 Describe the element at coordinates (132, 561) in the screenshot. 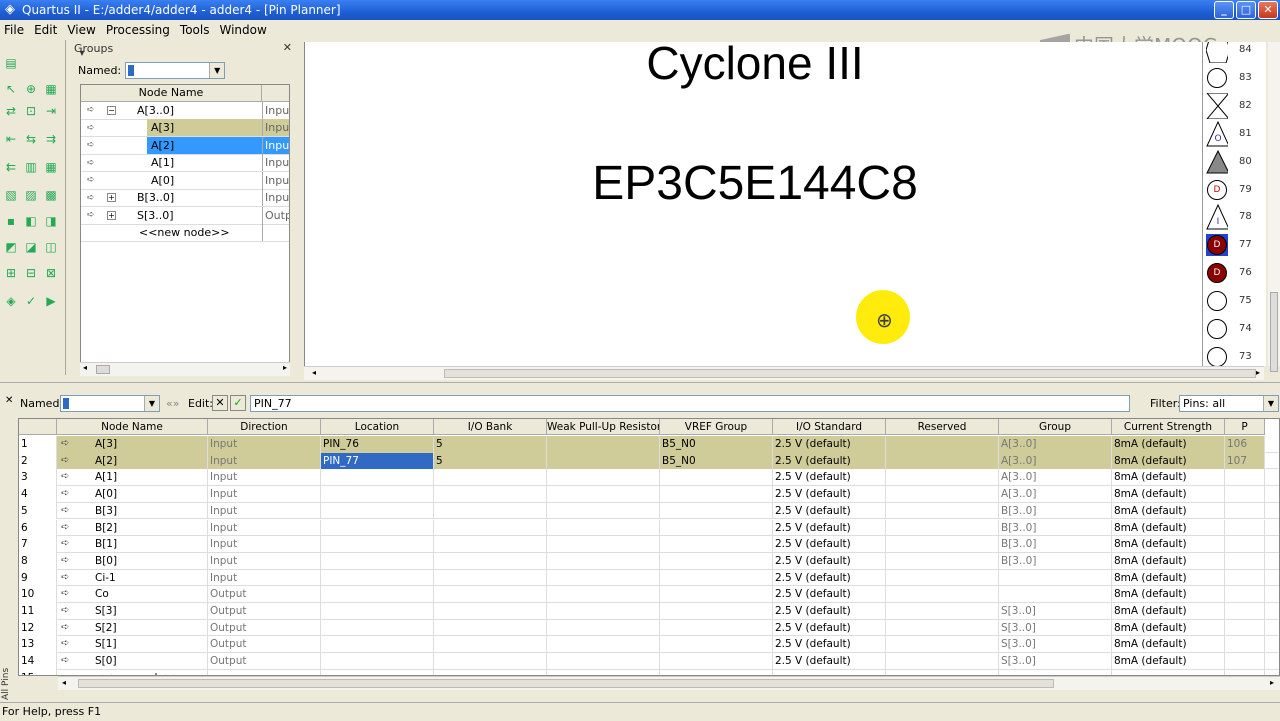

I see `node-name-cell: ➪ B[0]` at that location.